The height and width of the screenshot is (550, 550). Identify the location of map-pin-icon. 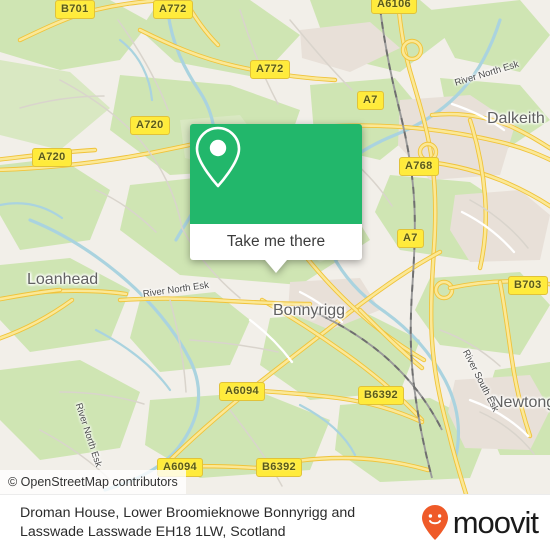
(218, 157).